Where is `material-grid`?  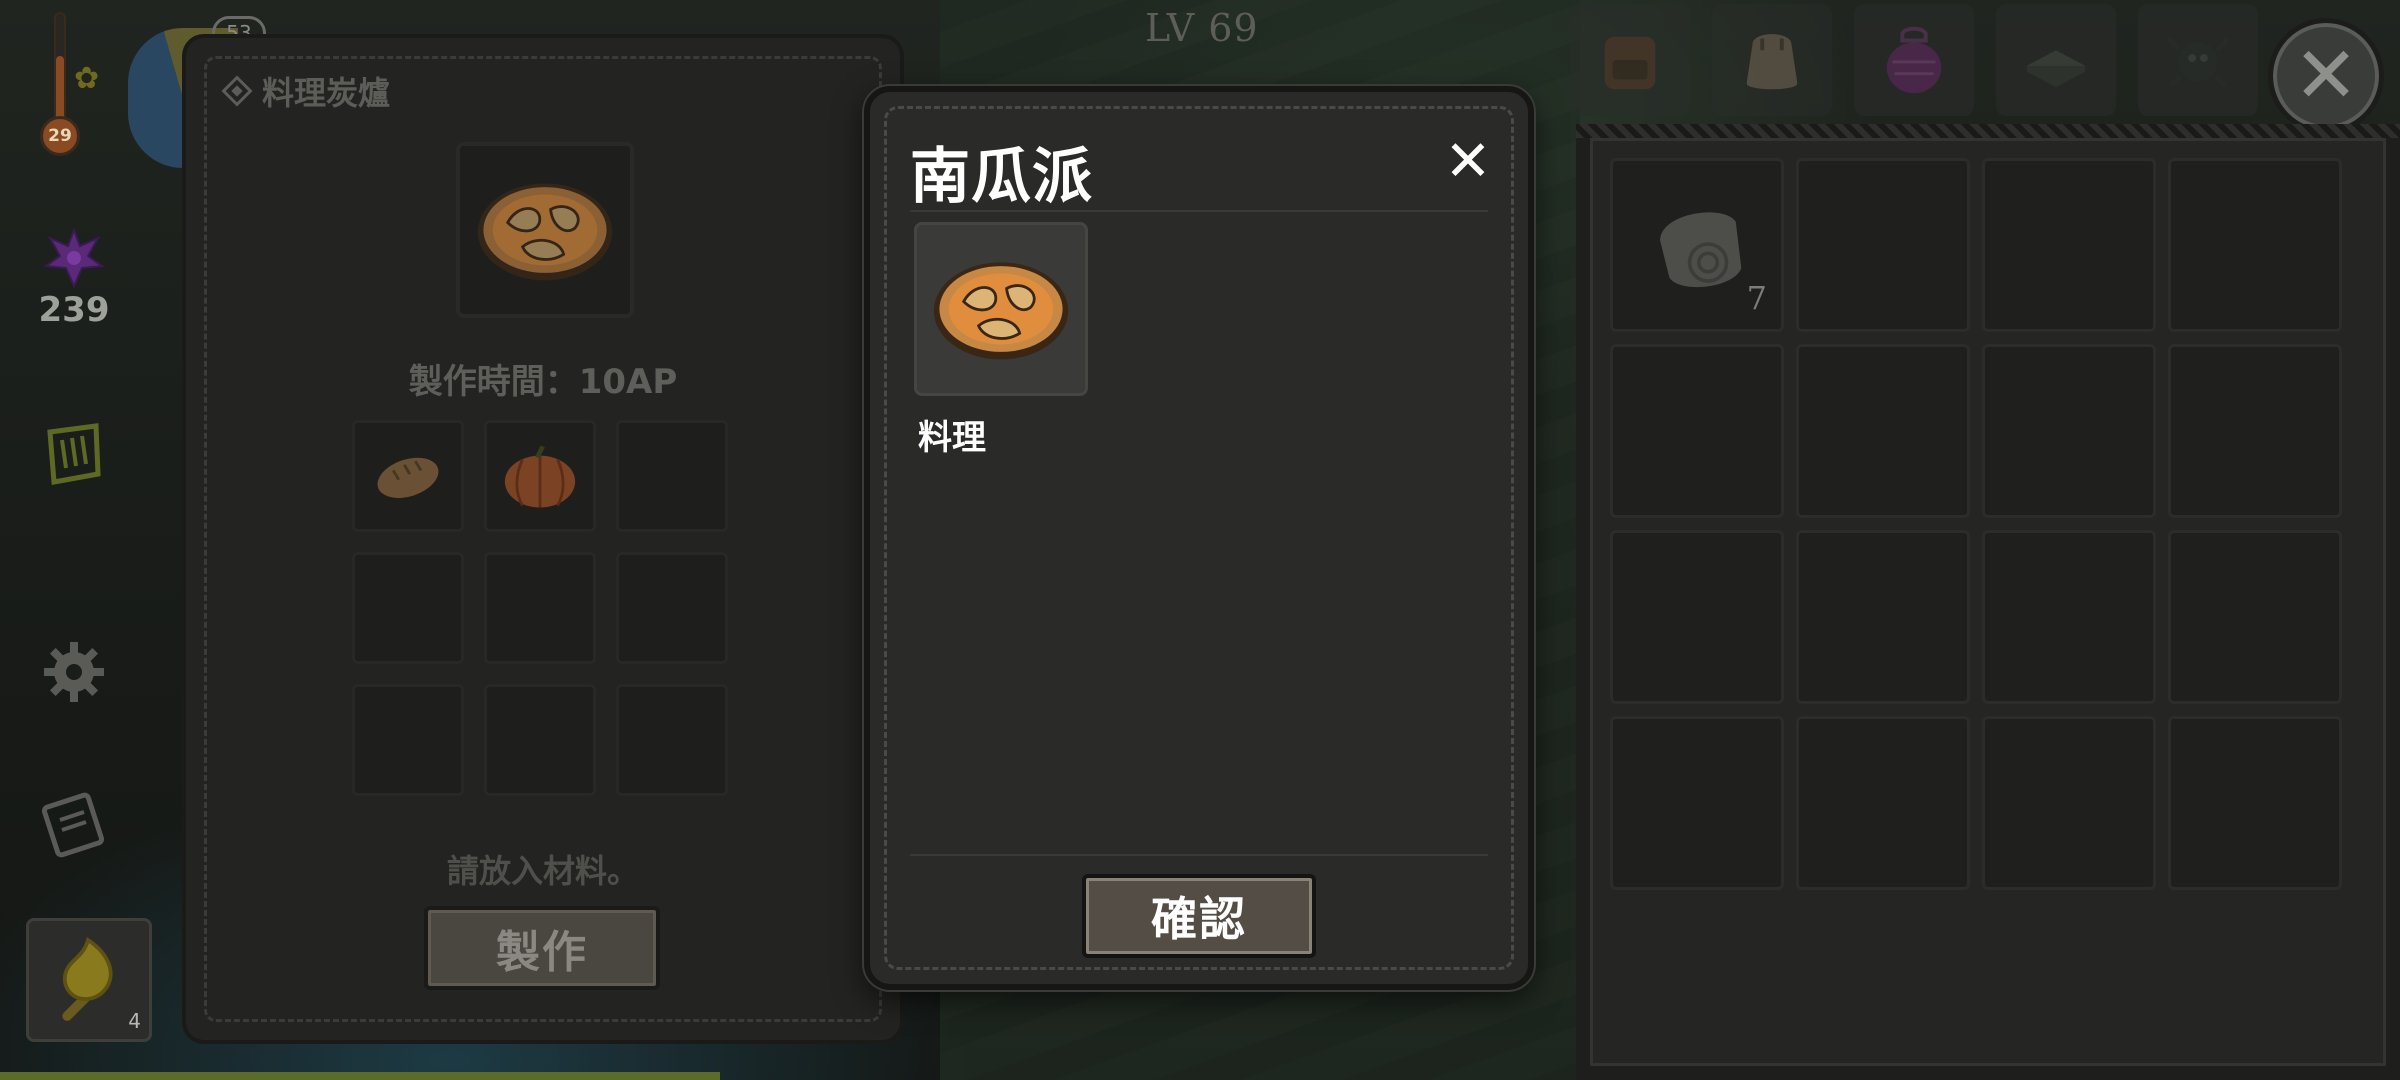
material-grid is located at coordinates (540, 608).